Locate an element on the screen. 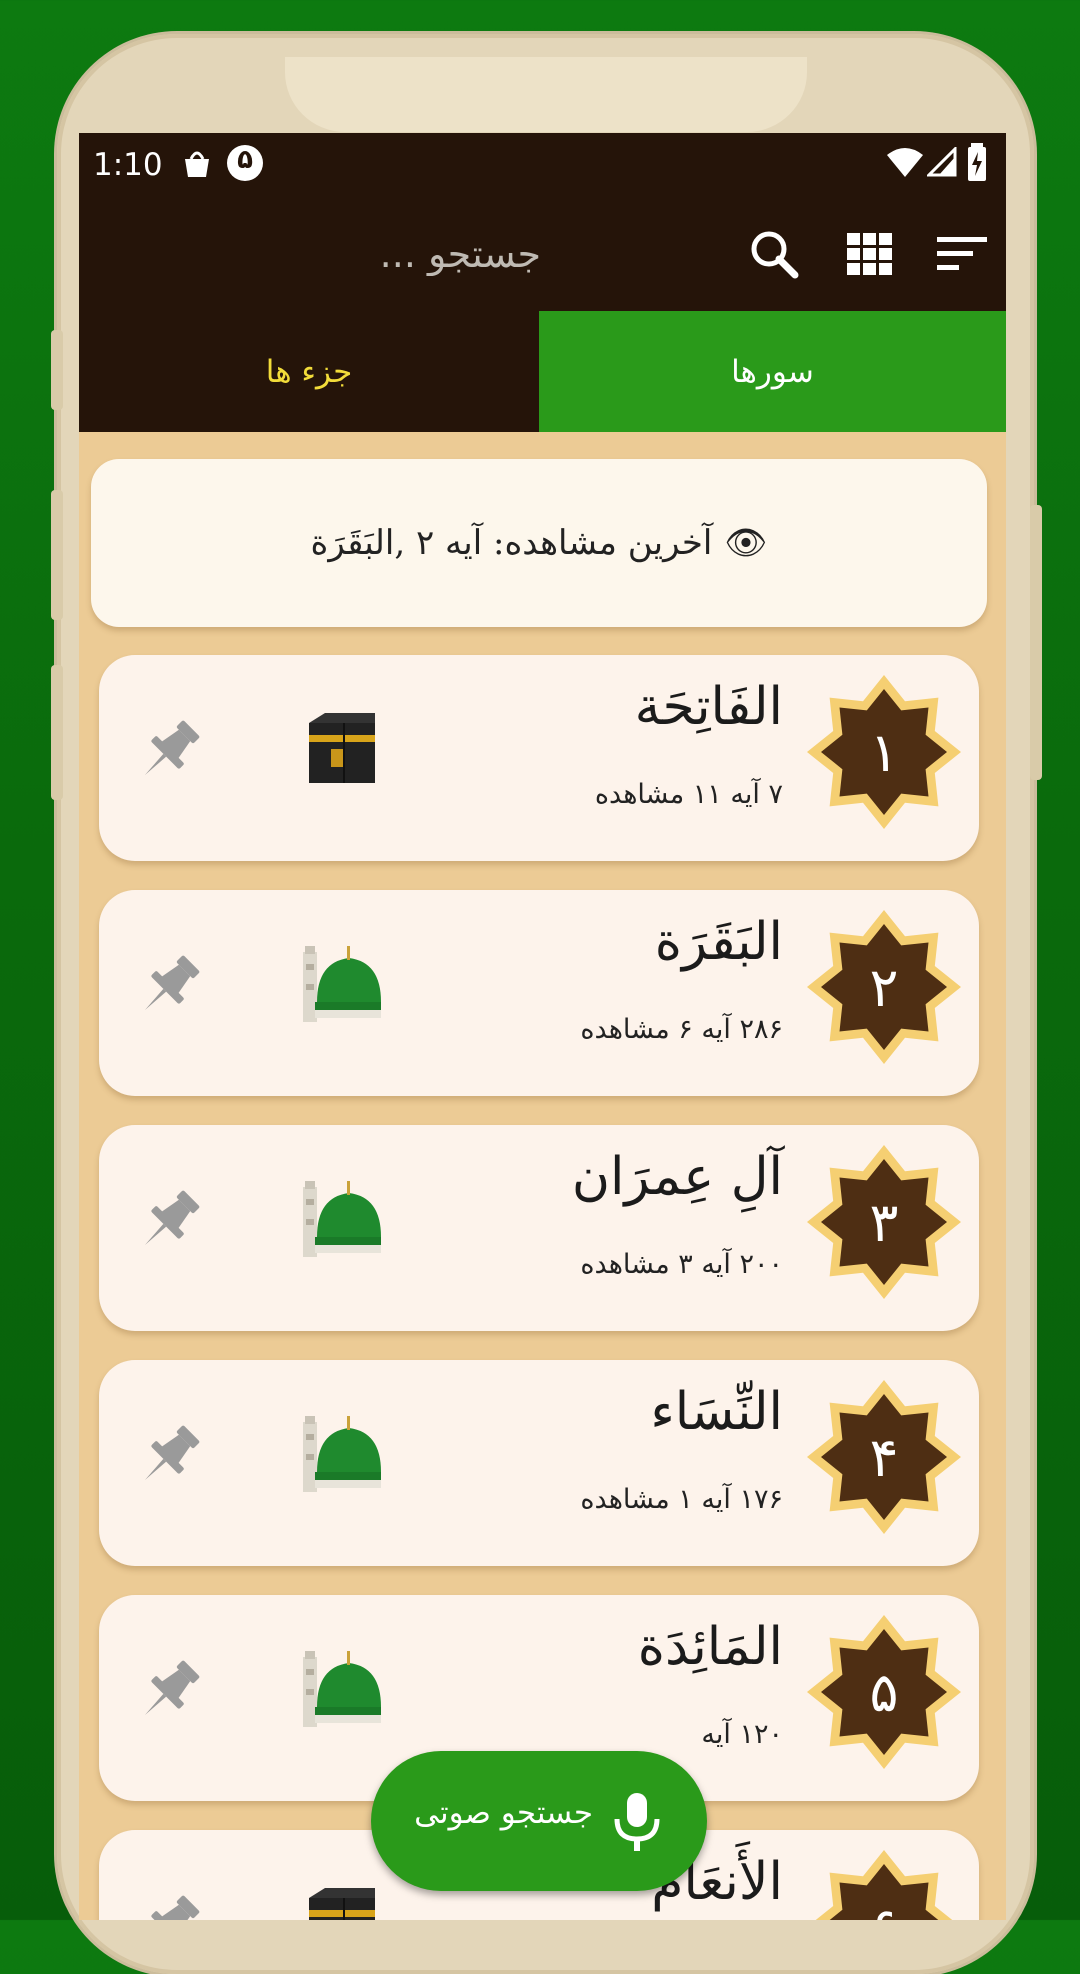 The image size is (1080, 1974). surah-number-badge: ۵ is located at coordinates (884, 1692).